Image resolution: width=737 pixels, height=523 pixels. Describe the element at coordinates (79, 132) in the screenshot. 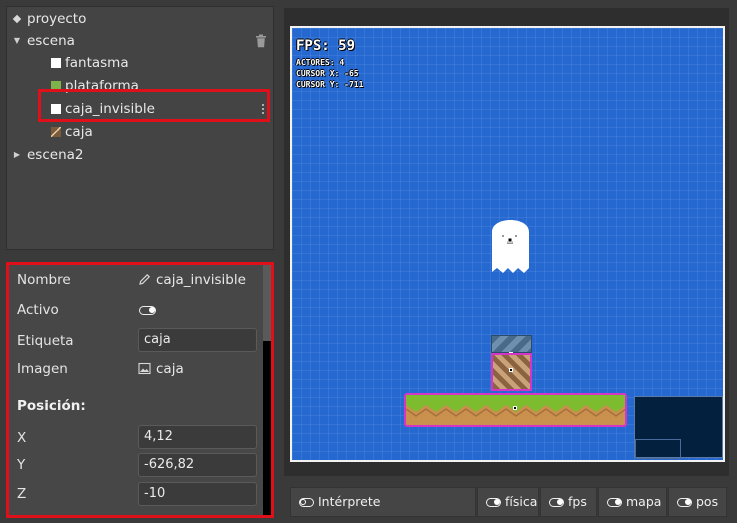

I see `tree-item-label: caja` at that location.